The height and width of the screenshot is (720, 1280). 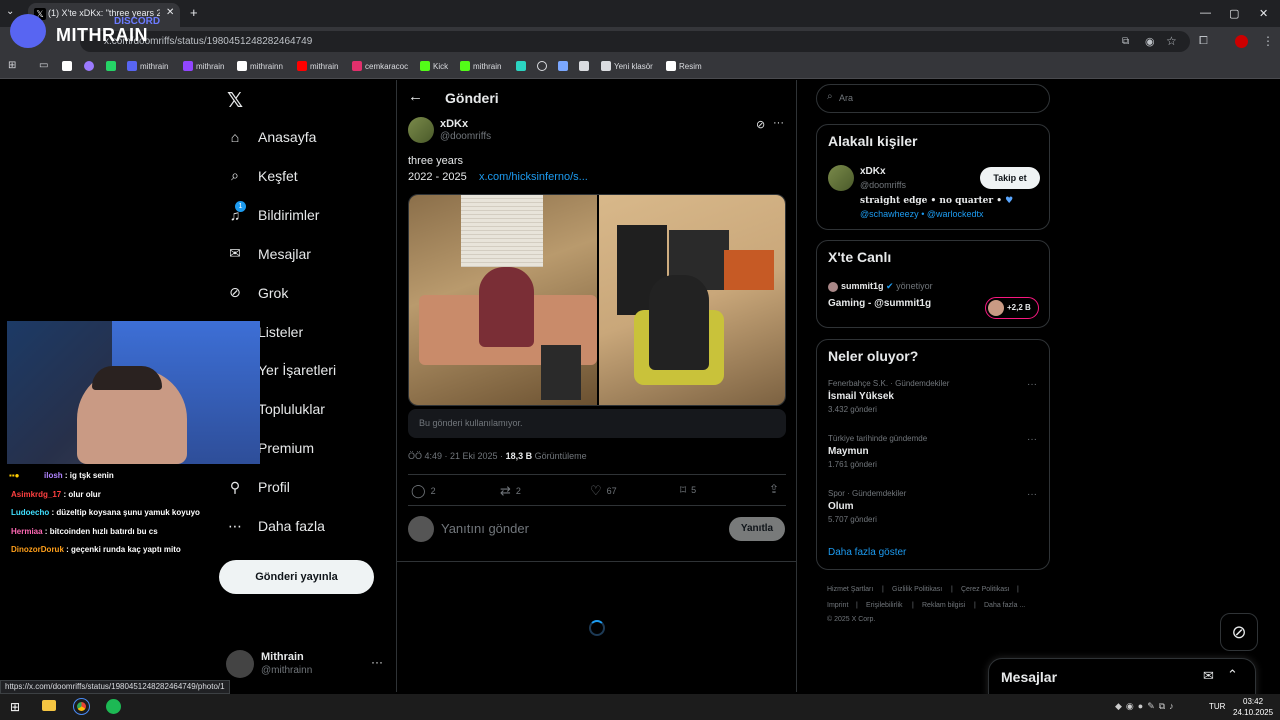 I want to click on restore-icon: ▢, so click(x=1234, y=13).